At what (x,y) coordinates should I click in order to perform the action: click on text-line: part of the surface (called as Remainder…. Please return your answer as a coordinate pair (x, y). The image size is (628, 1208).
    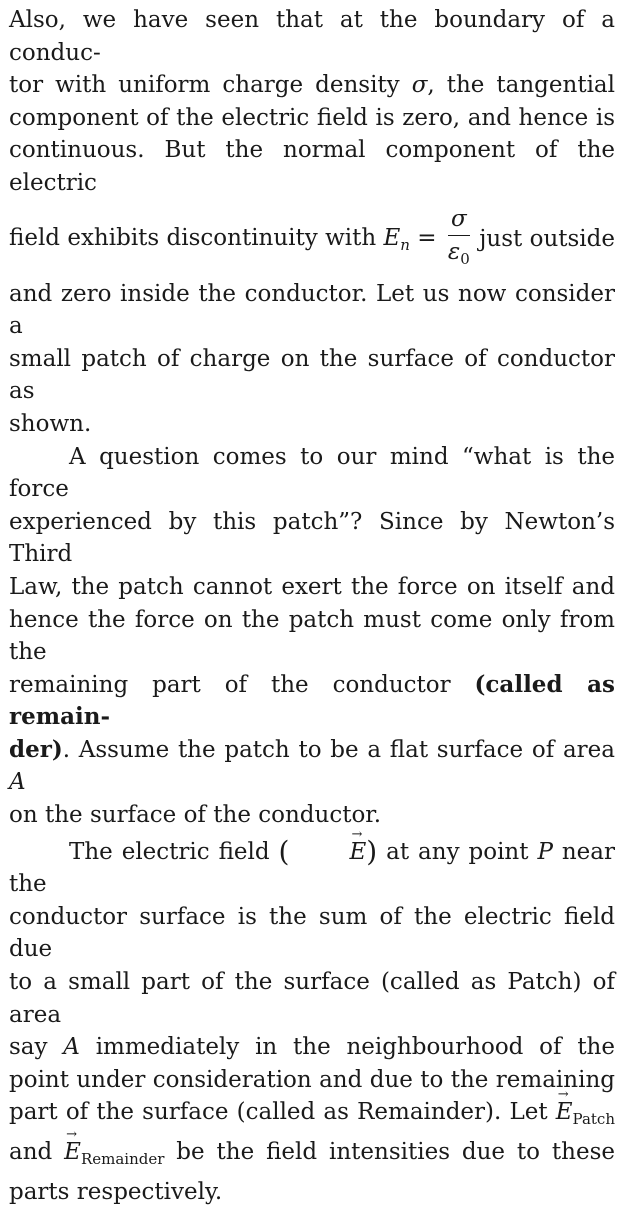
    Looking at the image, I should click on (312, 1108).